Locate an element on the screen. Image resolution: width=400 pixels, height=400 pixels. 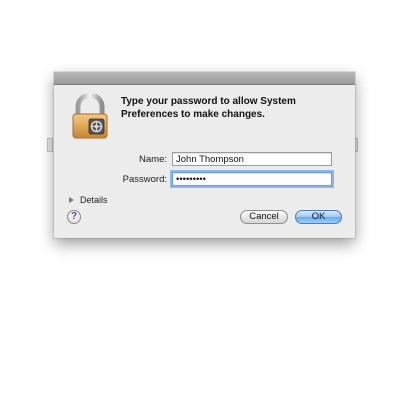
dialog-titlebar is located at coordinates (204, 78).